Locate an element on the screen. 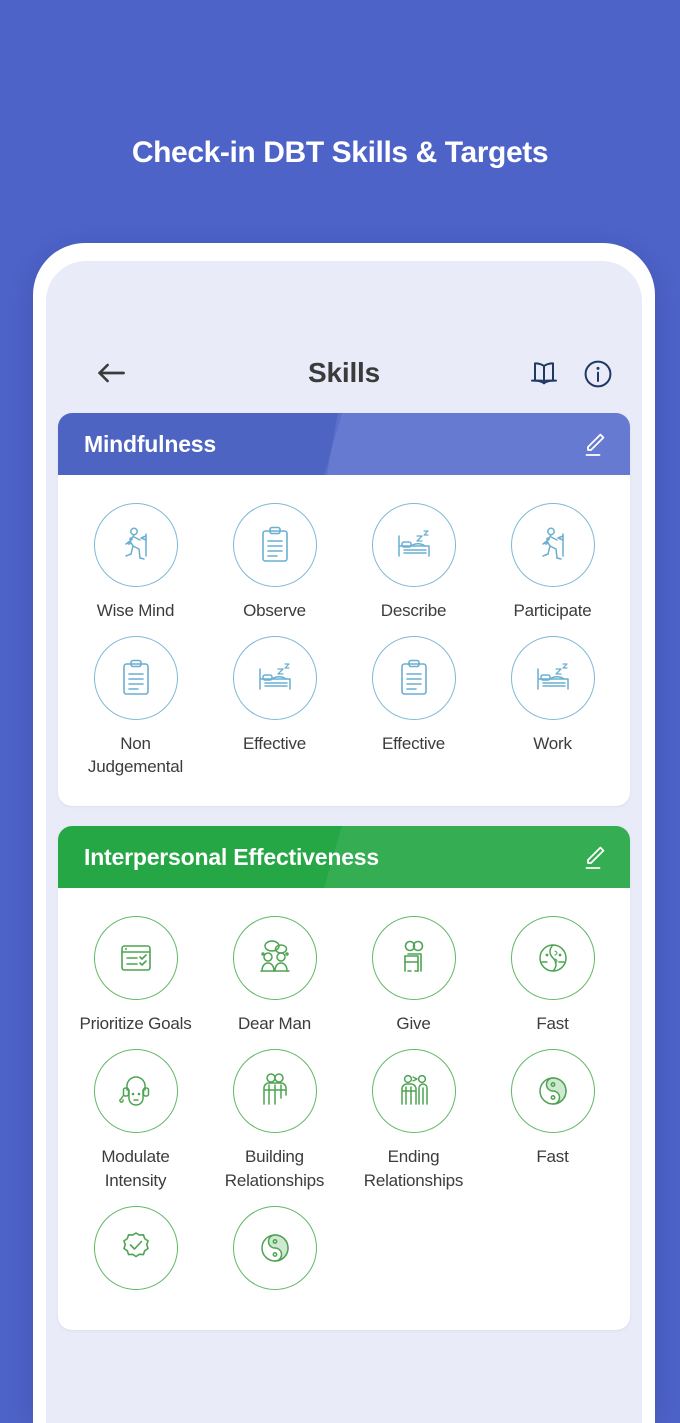 The image size is (680, 1423). head-headphones-icon is located at coordinates (136, 1091).